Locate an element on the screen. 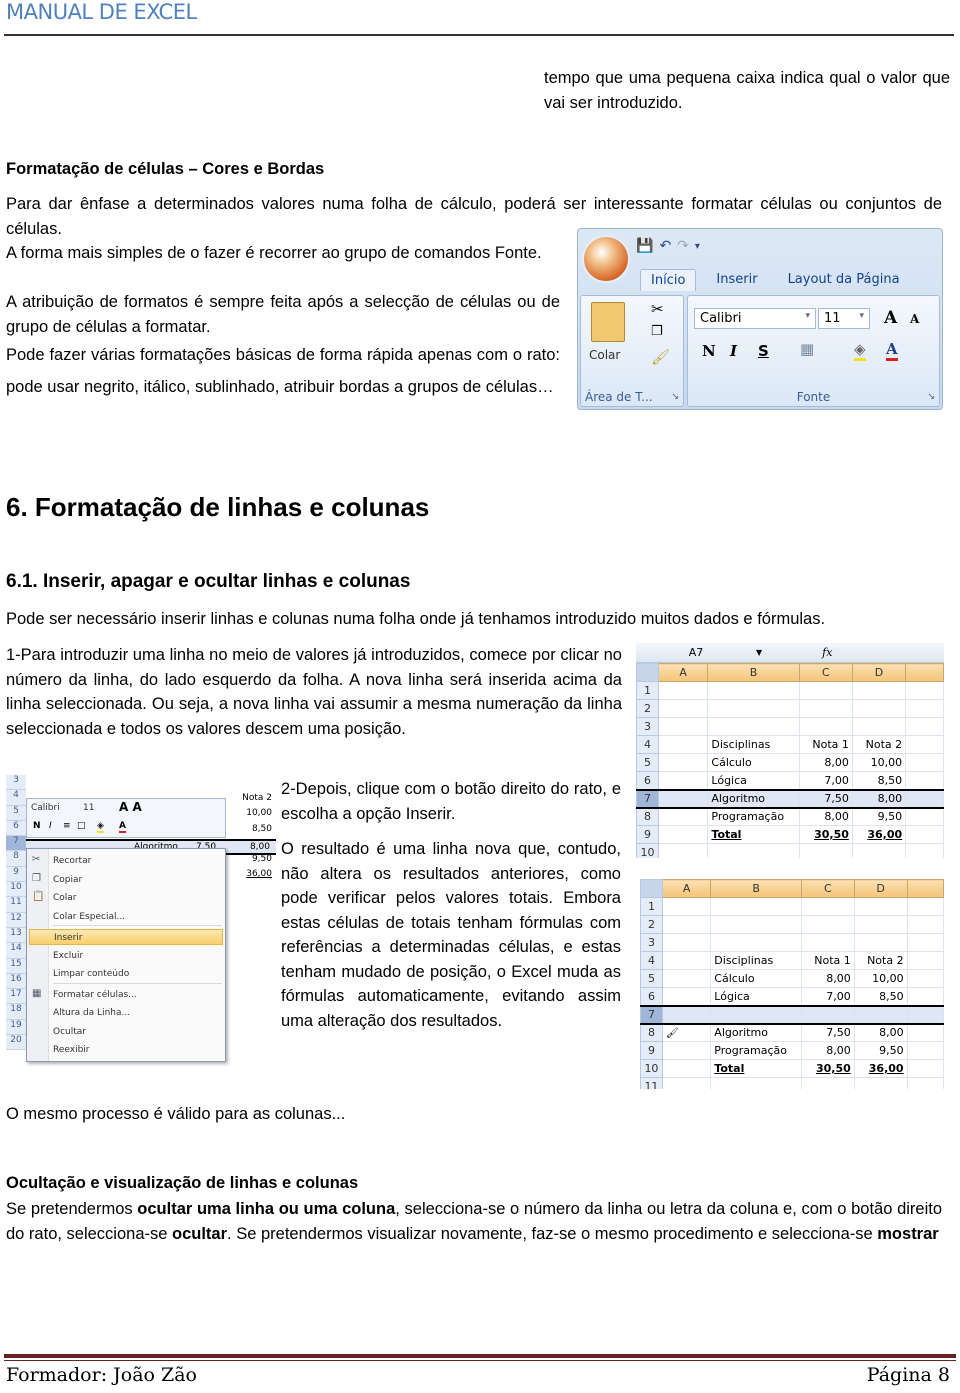  paste-button-label: Colar is located at coordinates (604, 355).